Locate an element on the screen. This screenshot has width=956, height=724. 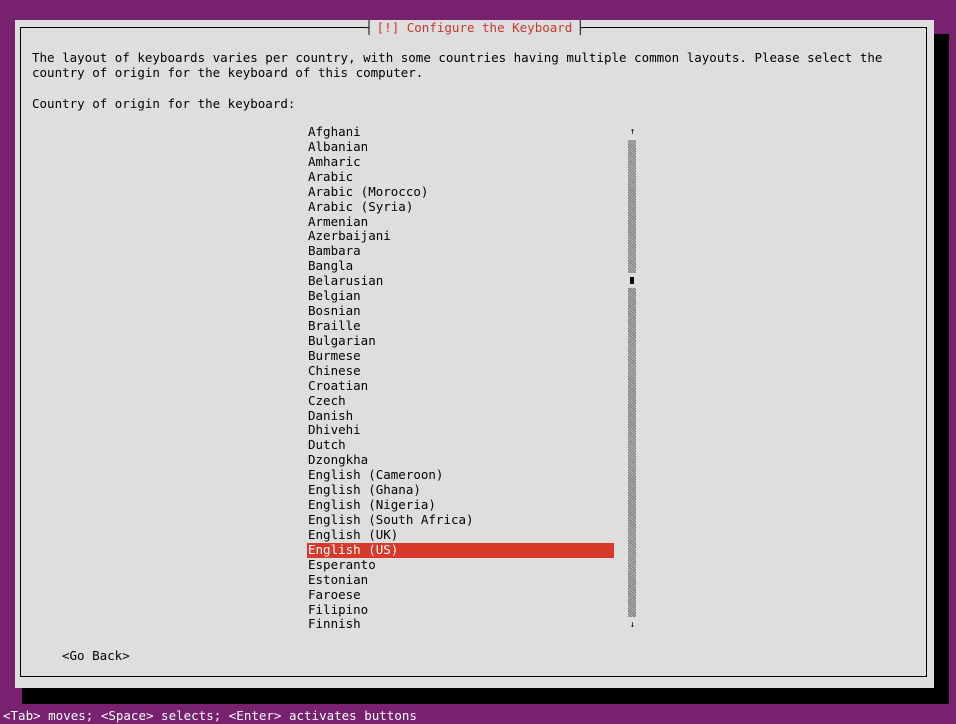
list-item: Belgian is located at coordinates (460, 296).